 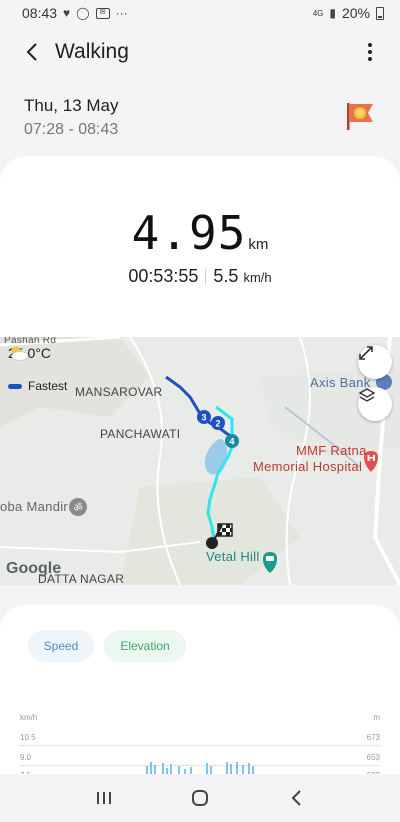 What do you see at coordinates (331, 450) in the screenshot?
I see `map-label-mmf-ratna: MMF Ratna` at bounding box center [331, 450].